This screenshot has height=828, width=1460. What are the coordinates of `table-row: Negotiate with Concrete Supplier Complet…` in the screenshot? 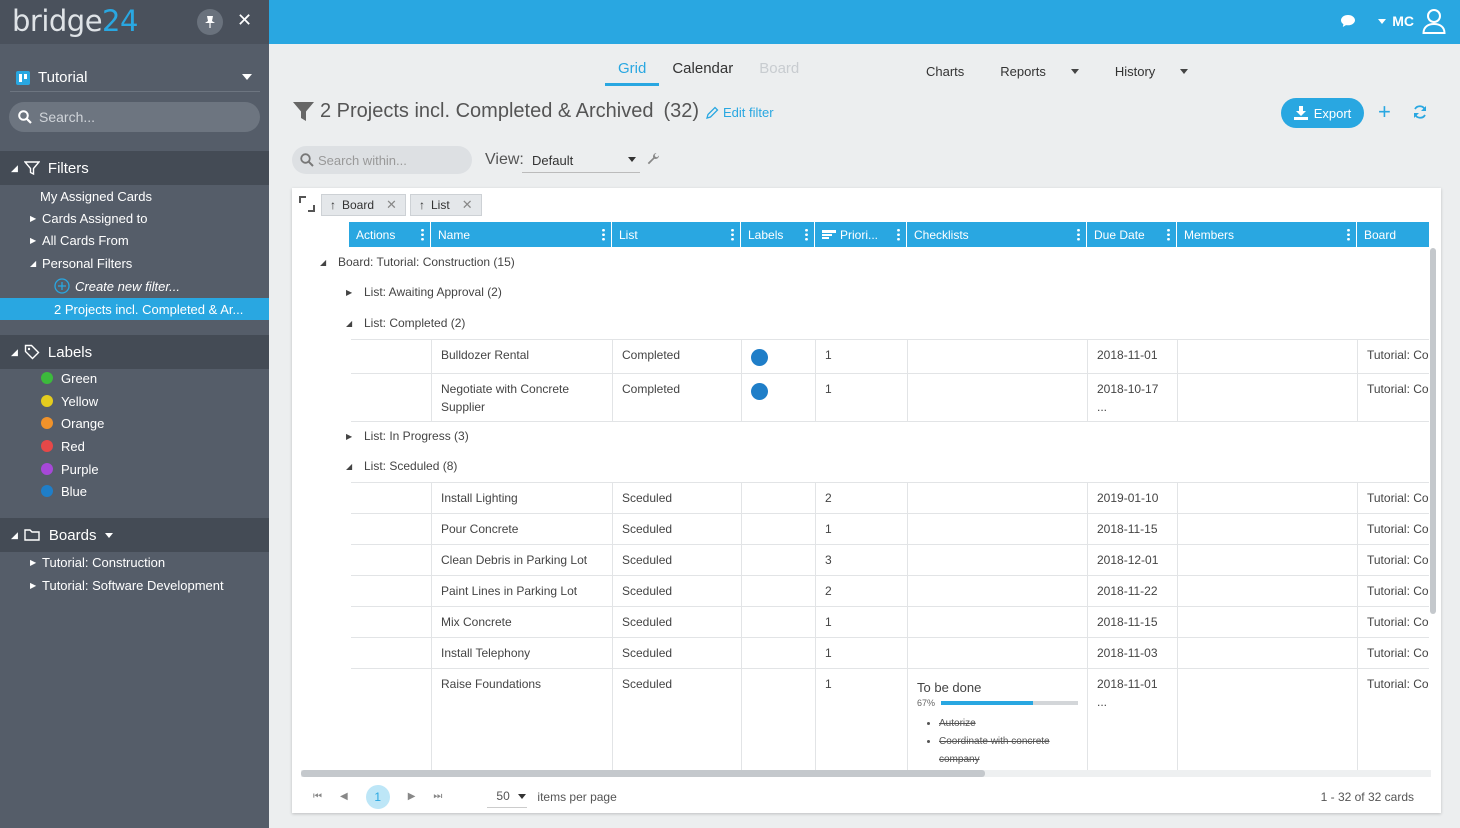 It's located at (890, 397).